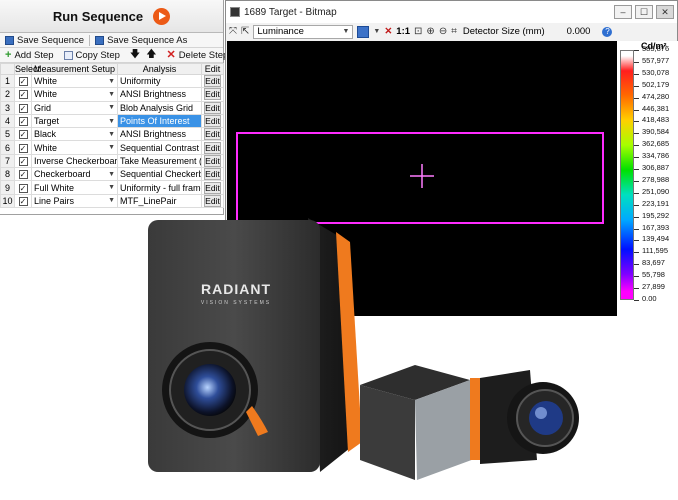  What do you see at coordinates (303, 31) in the screenshot?
I see `display-mode-select: Luminance ▼` at bounding box center [303, 31].